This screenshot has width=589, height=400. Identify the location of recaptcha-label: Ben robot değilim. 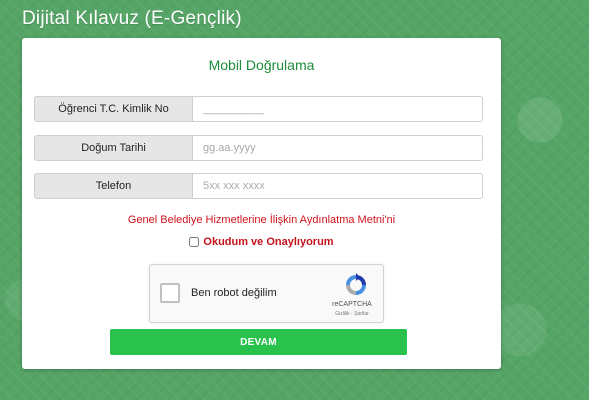
(234, 293).